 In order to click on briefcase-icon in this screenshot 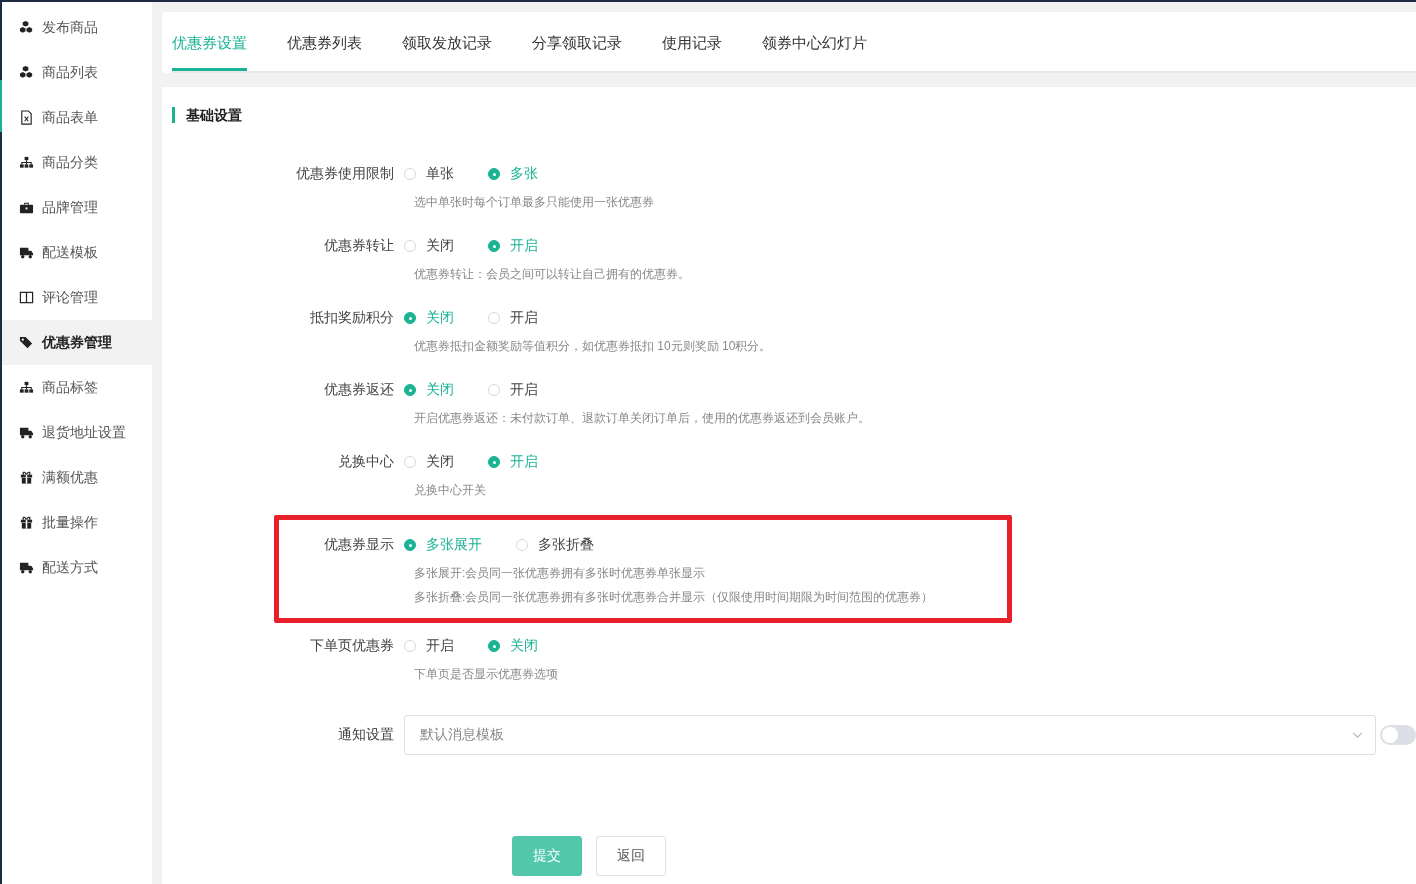, I will do `click(26, 207)`.